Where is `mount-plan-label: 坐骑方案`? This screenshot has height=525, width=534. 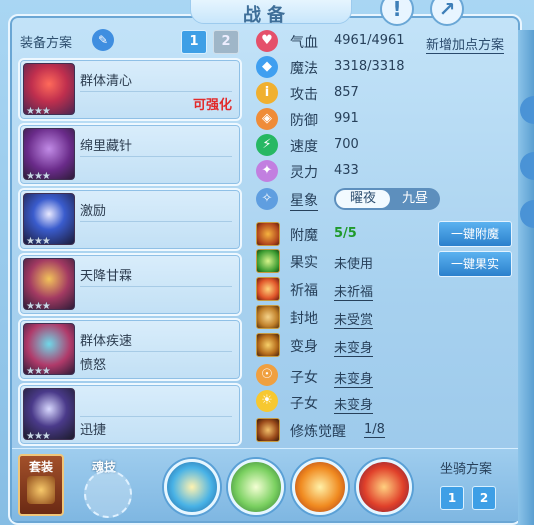
mount-plan-label: 坐骑方案 is located at coordinates (466, 469).